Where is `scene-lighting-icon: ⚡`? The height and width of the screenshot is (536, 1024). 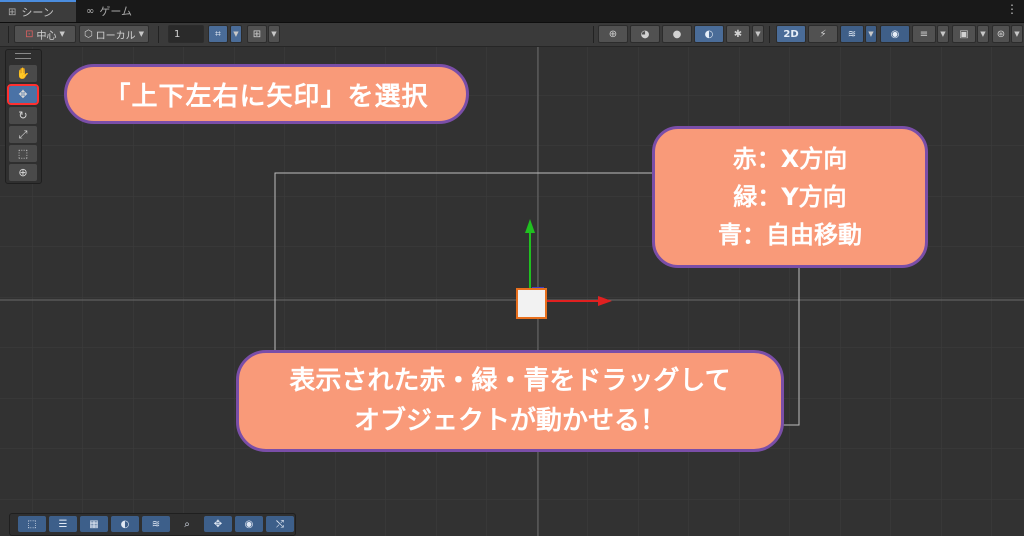
scene-lighting-icon: ⚡ is located at coordinates (823, 34).